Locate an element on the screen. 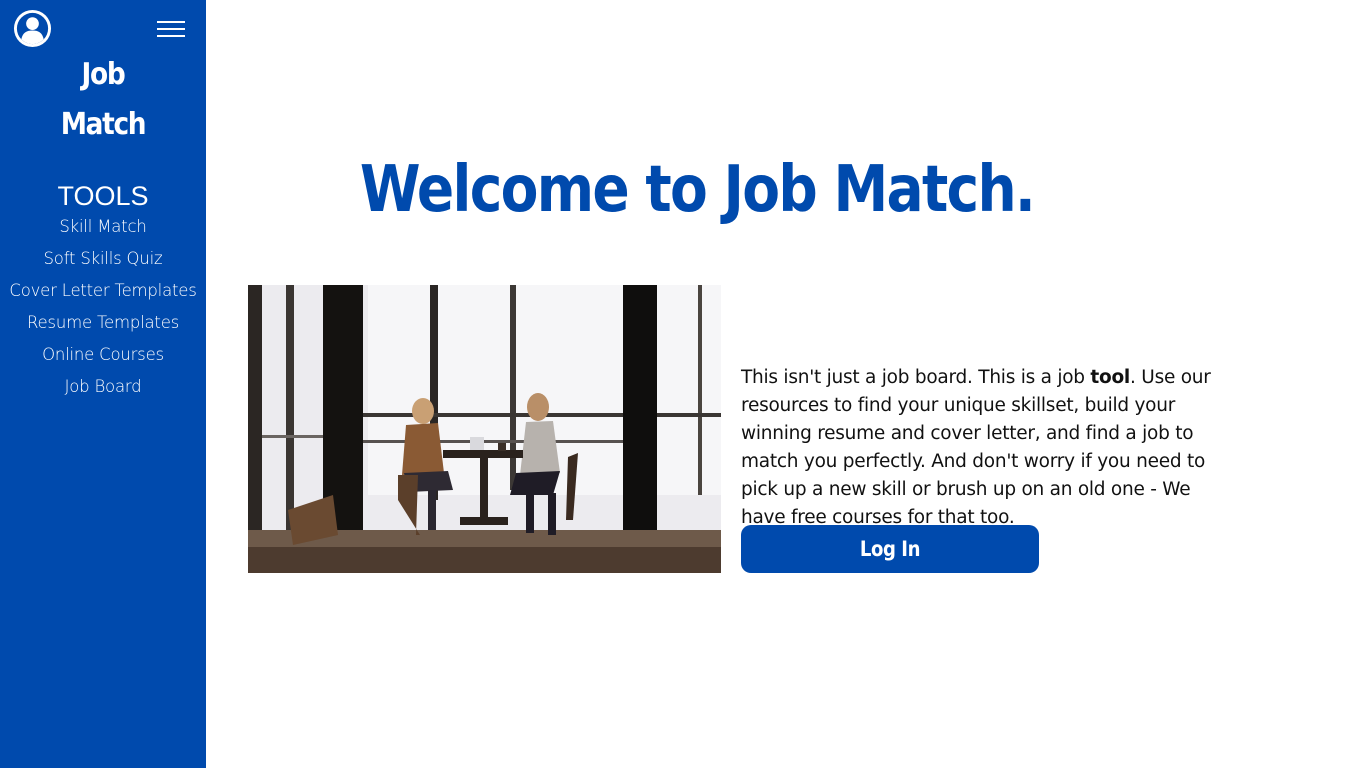 Image resolution: width=1366 pixels, height=768 pixels. login-button-label: Log In is located at coordinates (890, 549).